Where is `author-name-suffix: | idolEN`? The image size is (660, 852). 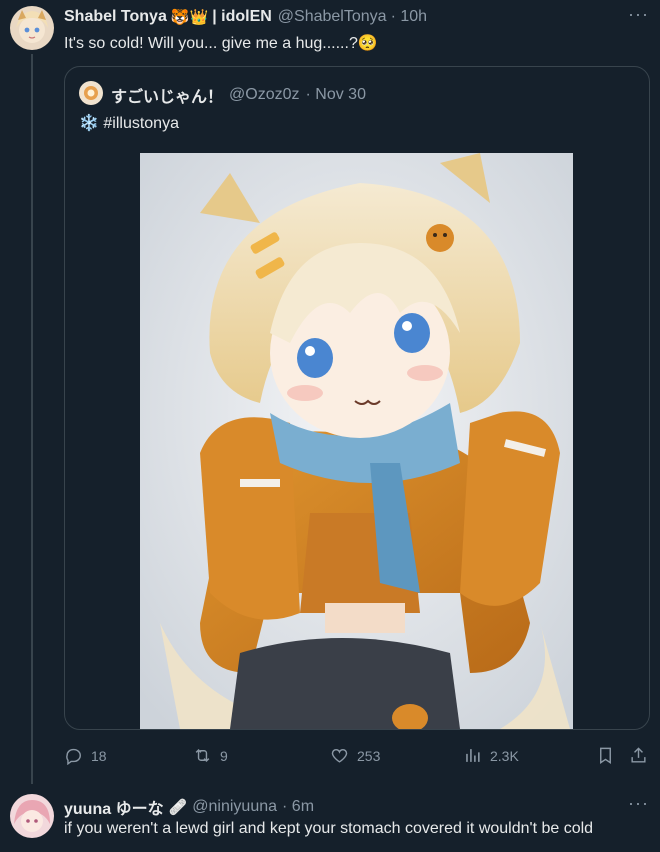 author-name-suffix: | idolEN is located at coordinates (242, 17).